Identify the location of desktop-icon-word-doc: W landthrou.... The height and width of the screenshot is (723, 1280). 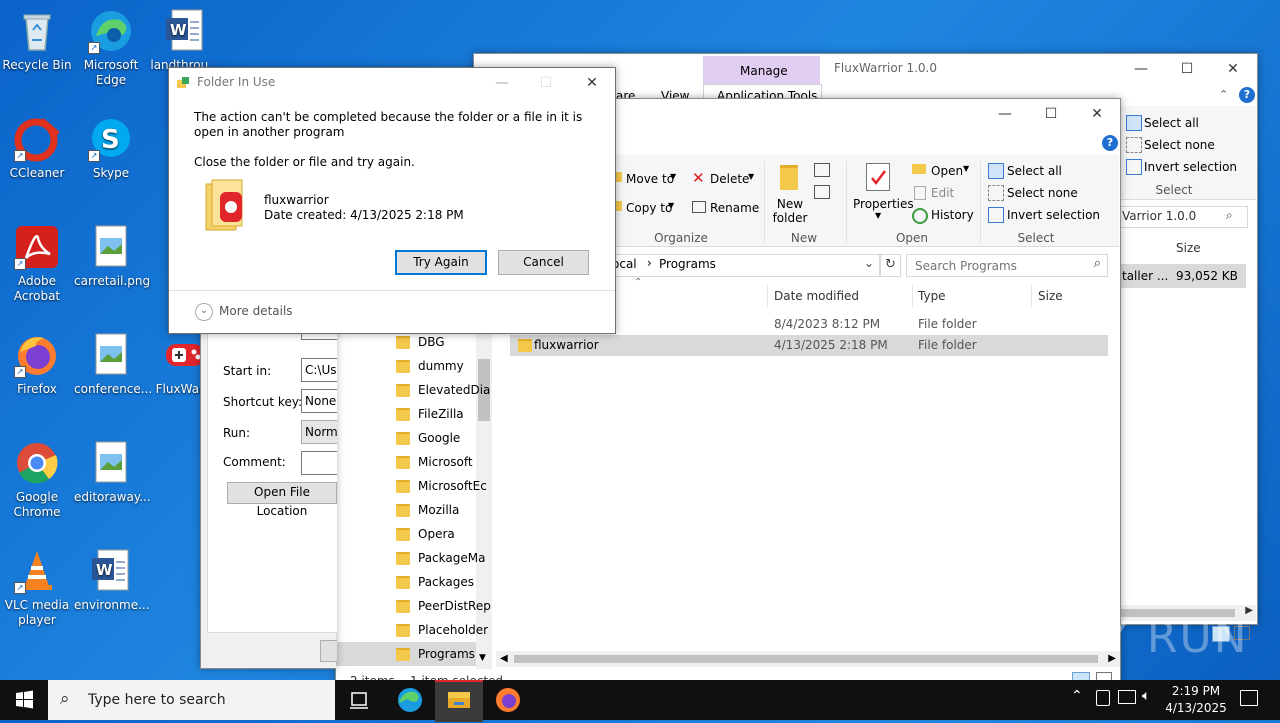
(185, 40).